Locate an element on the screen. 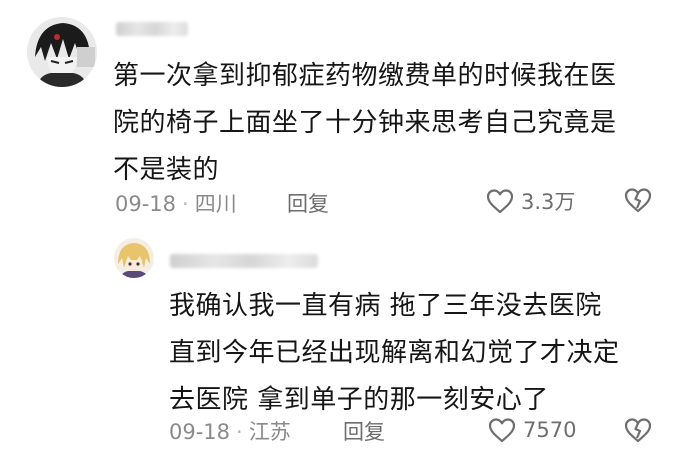 The image size is (690, 459). like-count: 3.3万 is located at coordinates (548, 202).